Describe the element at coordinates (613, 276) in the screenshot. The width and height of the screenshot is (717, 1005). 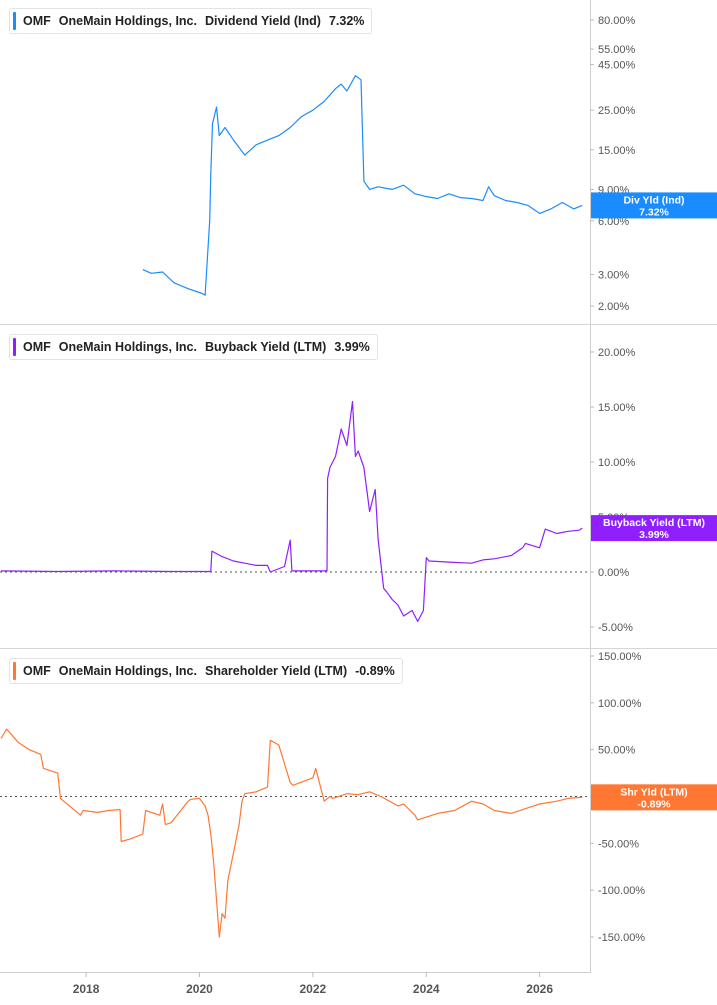
I see `y-tick-label: 3.00%` at that location.